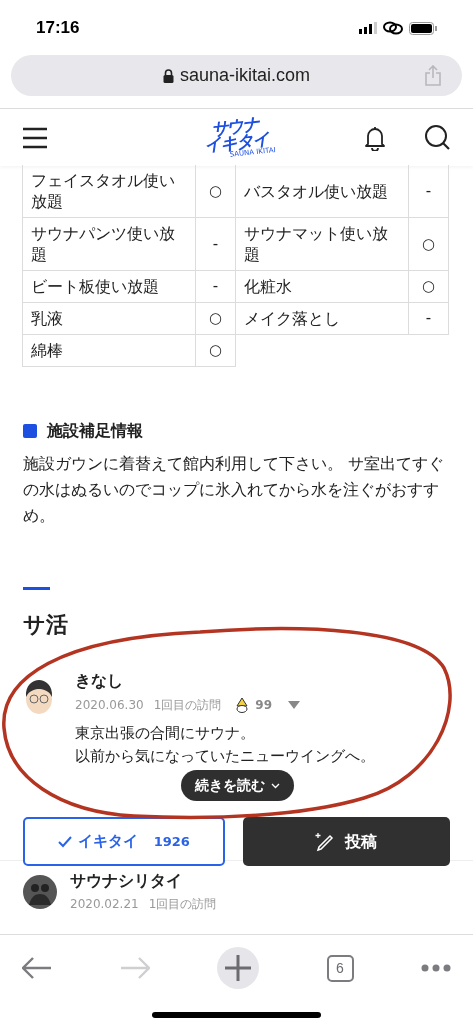 The width and height of the screenshot is (473, 1024). What do you see at coordinates (95, 431) in the screenshot?
I see `section-heading: 施設補足情報` at bounding box center [95, 431].